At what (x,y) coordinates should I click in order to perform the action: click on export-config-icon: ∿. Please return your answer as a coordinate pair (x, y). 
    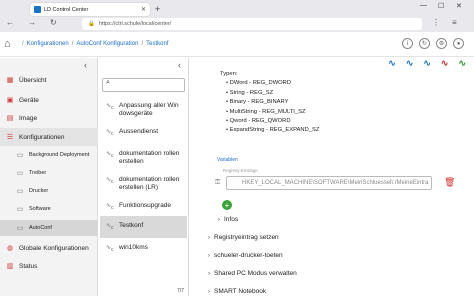
    Looking at the image, I should click on (427, 63).